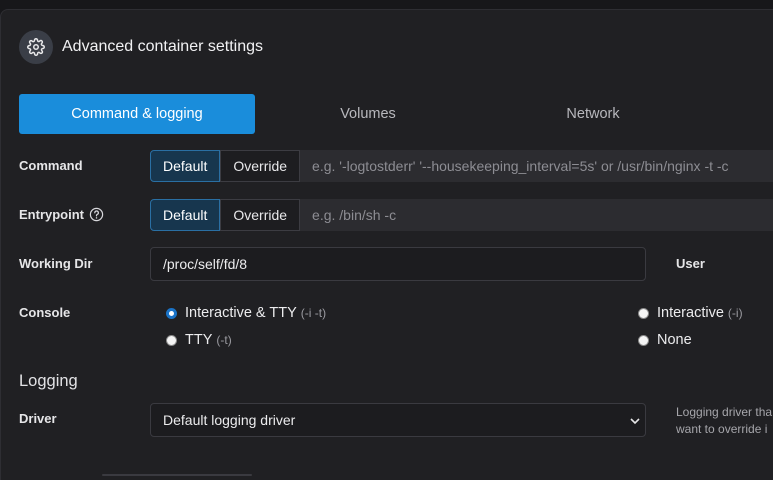 Image resolution: width=773 pixels, height=480 pixels. Describe the element at coordinates (51, 214) in the screenshot. I see `entrypoint-label: Entrypoint` at that location.